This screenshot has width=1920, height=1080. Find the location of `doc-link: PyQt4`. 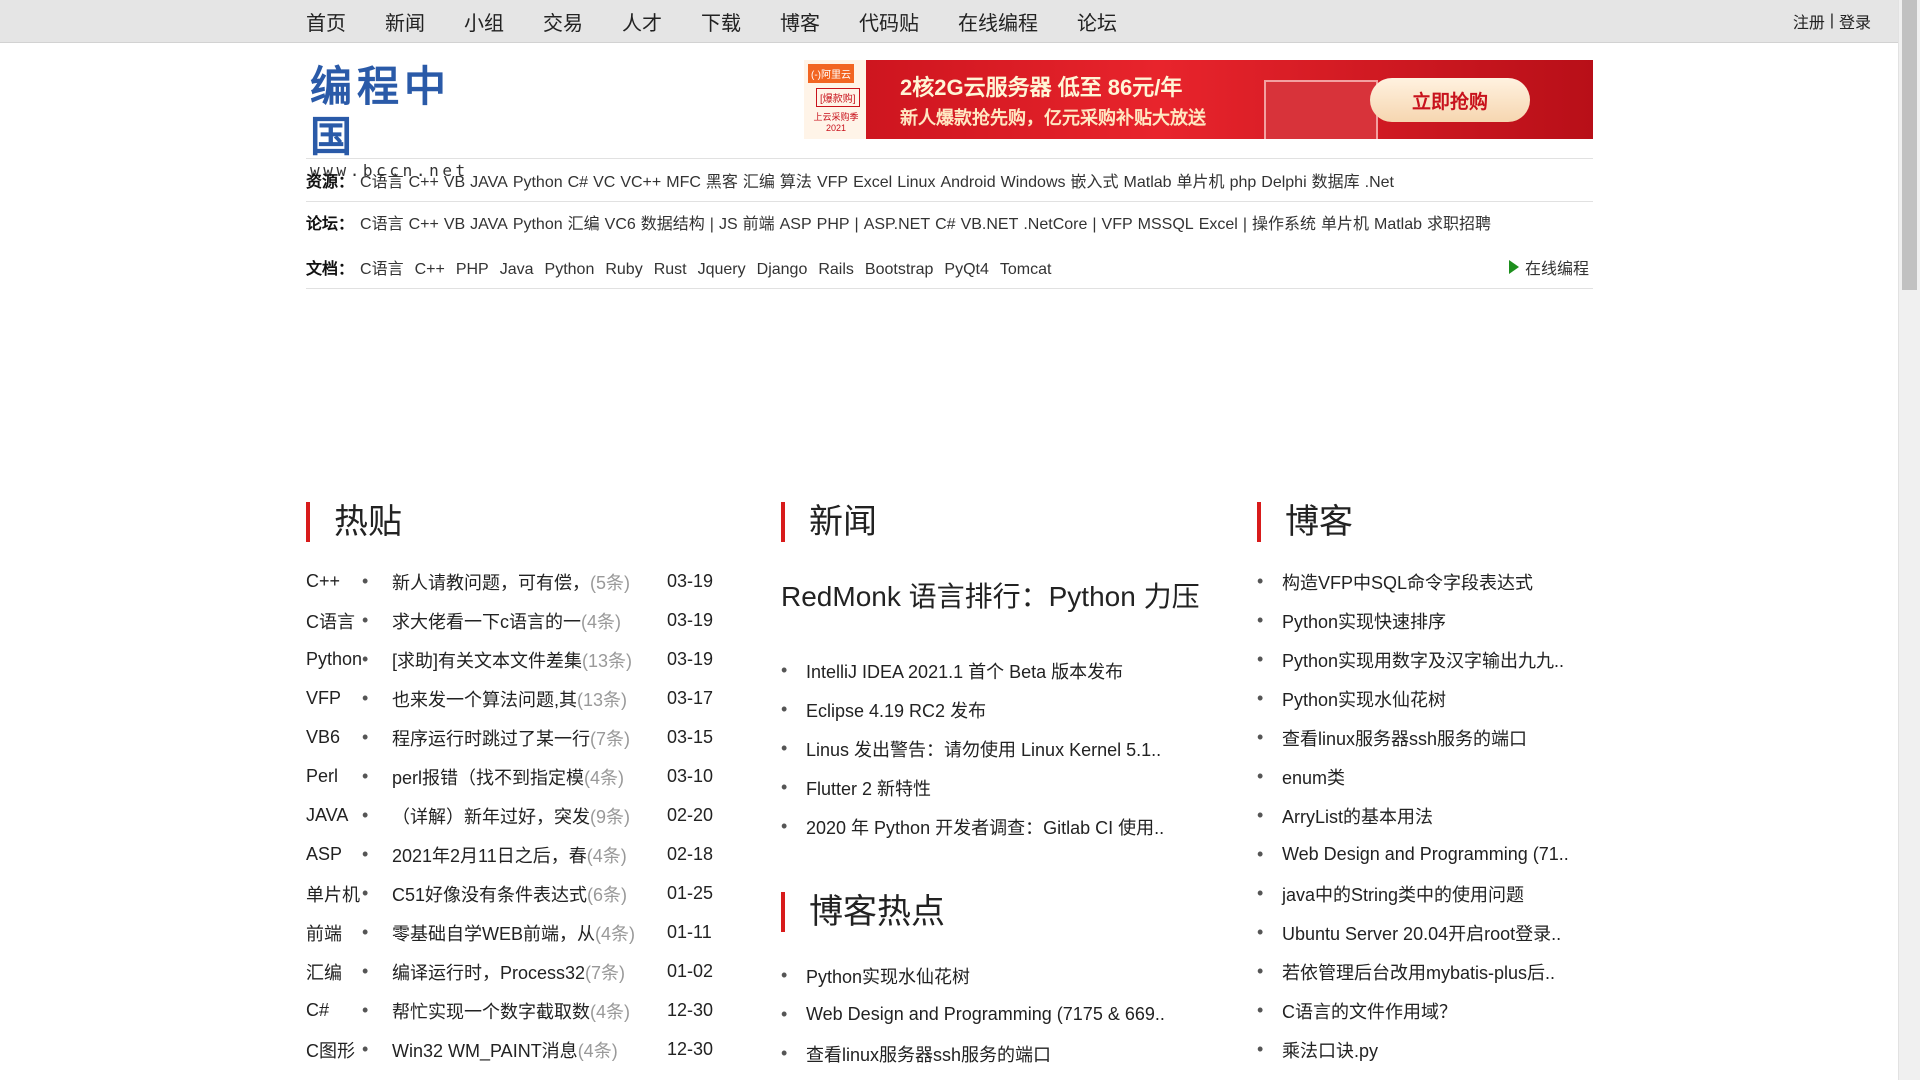

doc-link: PyQt4 is located at coordinates (966, 269).